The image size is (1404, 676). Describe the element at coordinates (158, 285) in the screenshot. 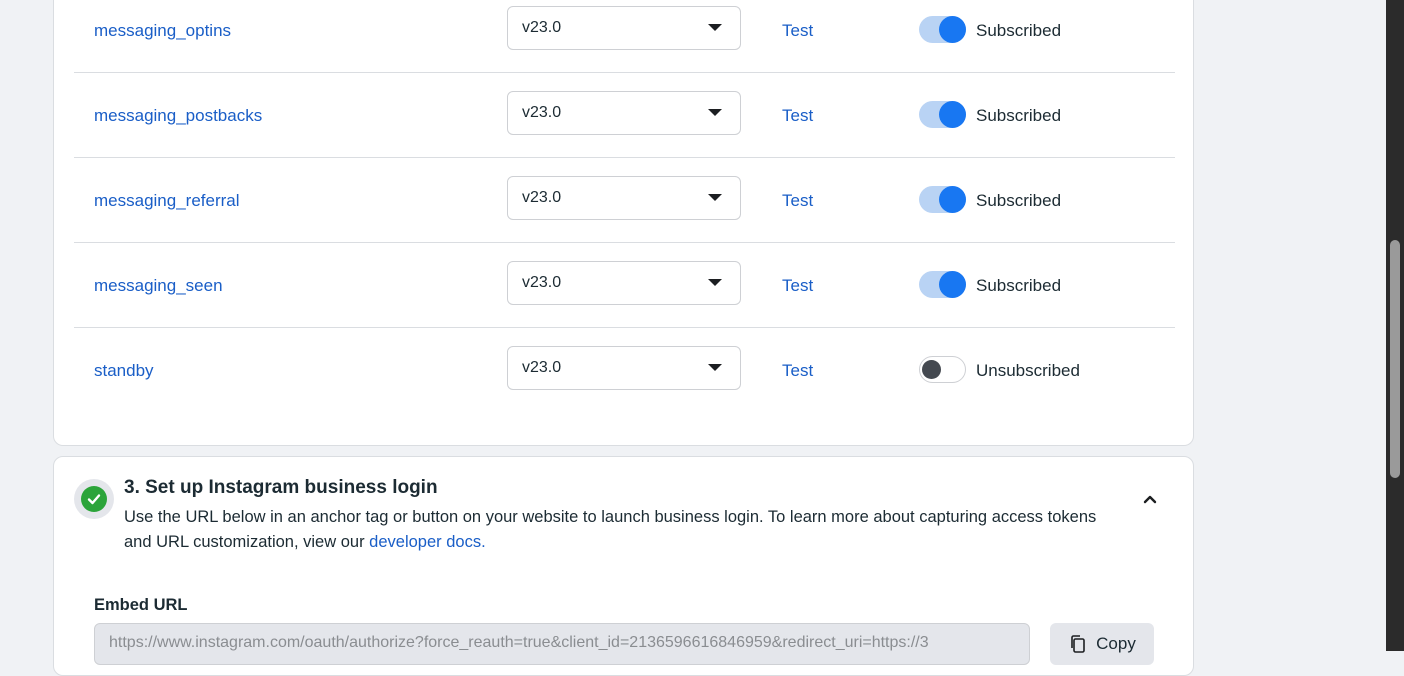

I see `field-name-link: messaging_seen` at that location.